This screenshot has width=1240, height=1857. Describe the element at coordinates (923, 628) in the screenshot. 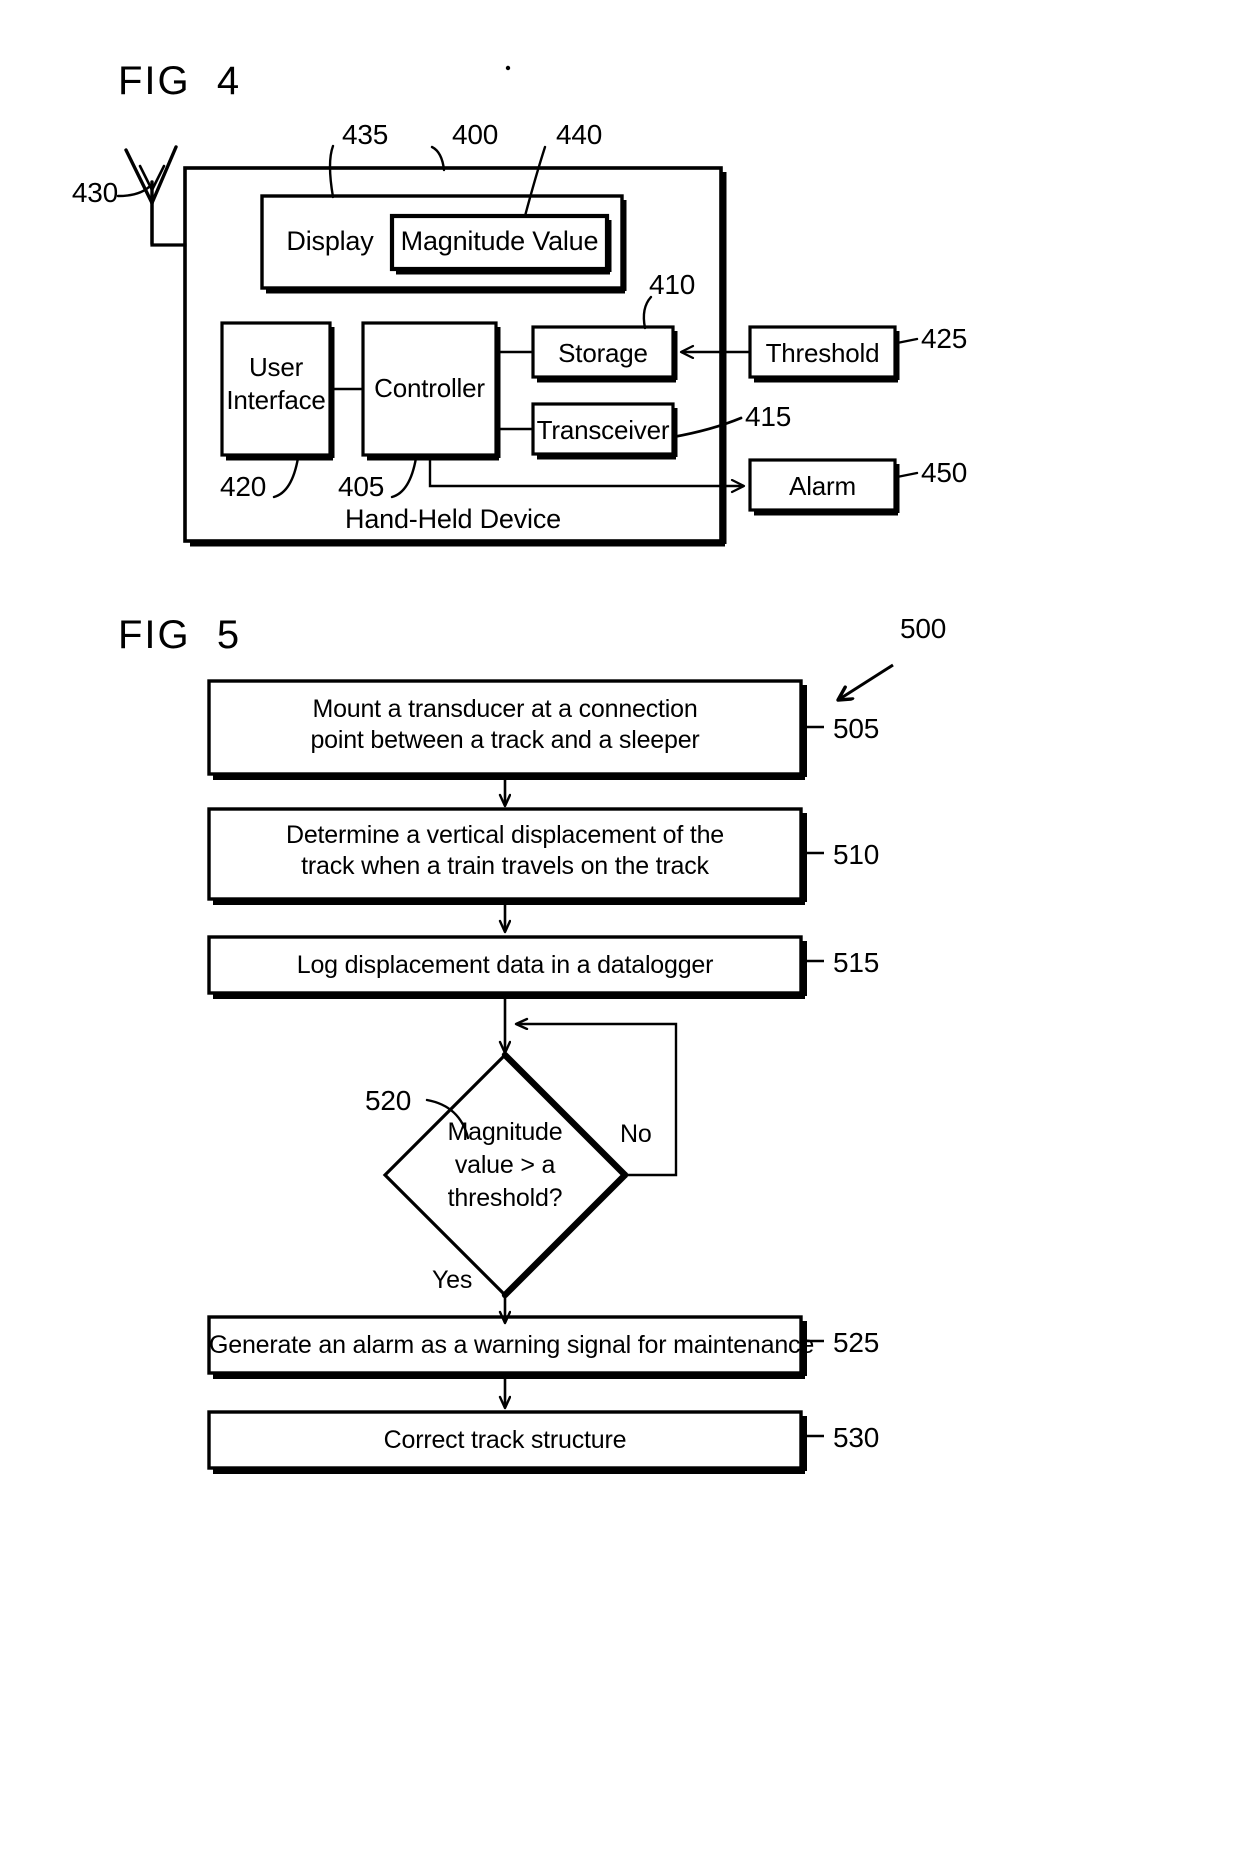

I see `ref-500: 500` at that location.